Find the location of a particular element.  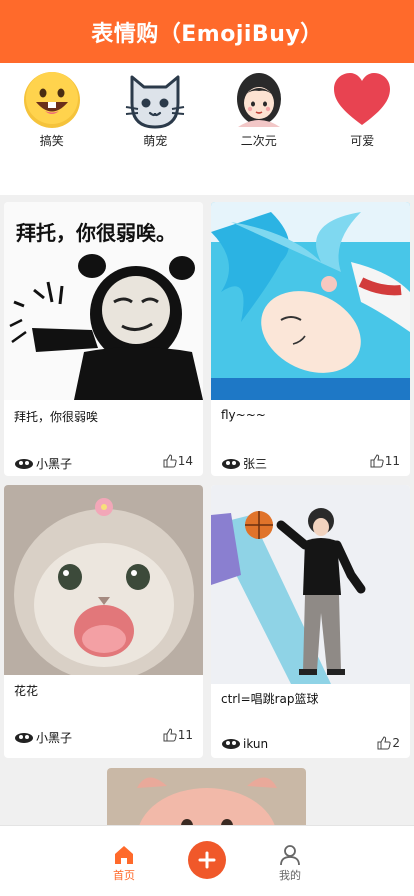

bottom-tab-bar: 首页 我的 is located at coordinates (207, 860).